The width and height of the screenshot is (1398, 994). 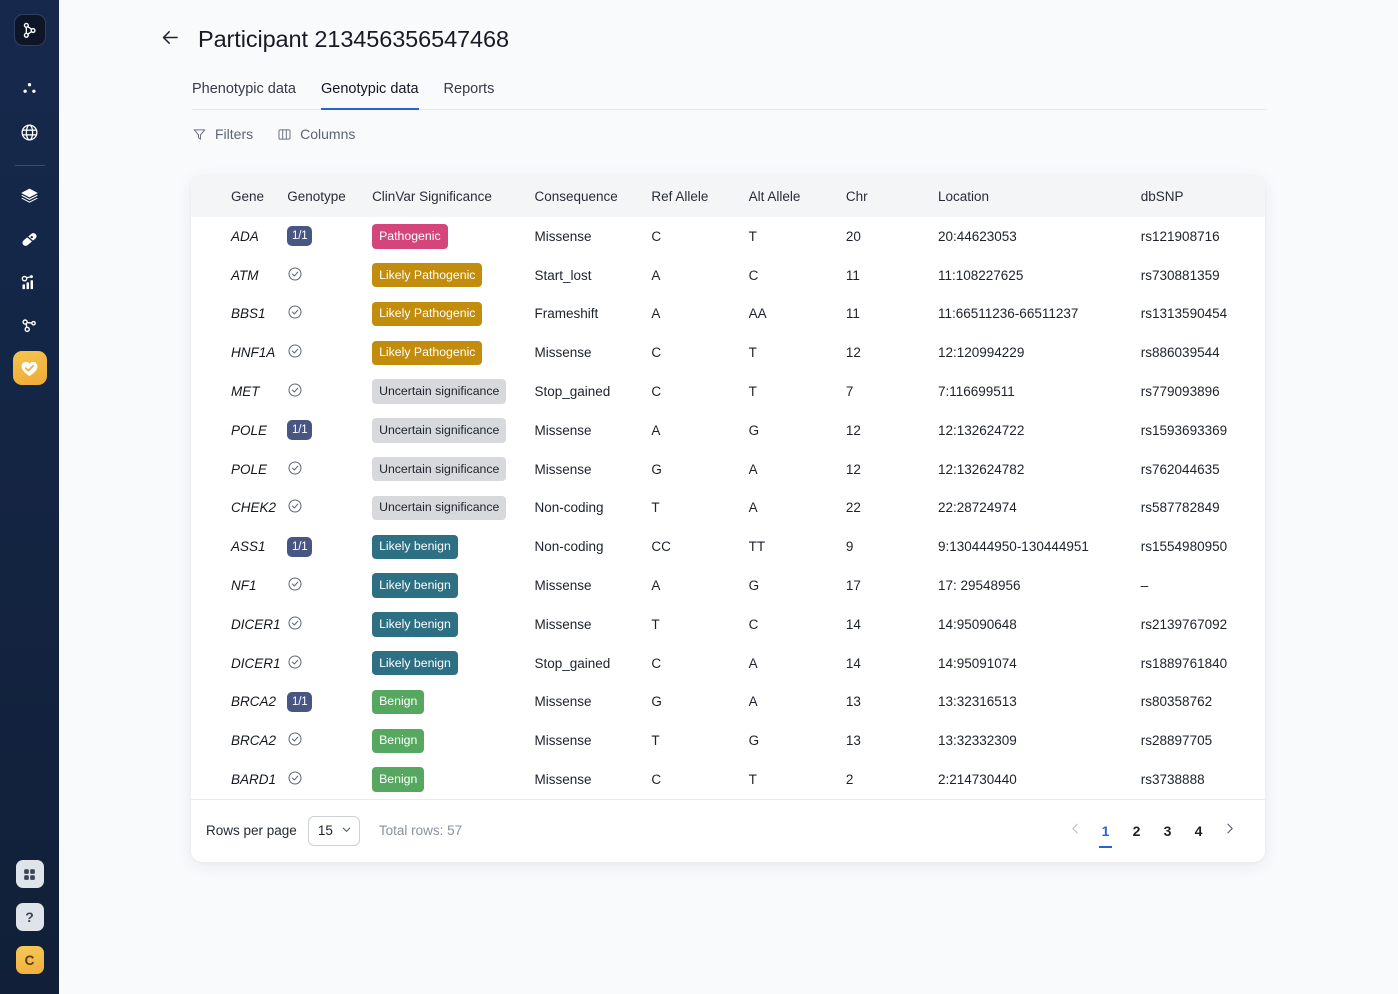 What do you see at coordinates (1180, 275) in the screenshot?
I see `cell-dbsnp: rs730881359` at bounding box center [1180, 275].